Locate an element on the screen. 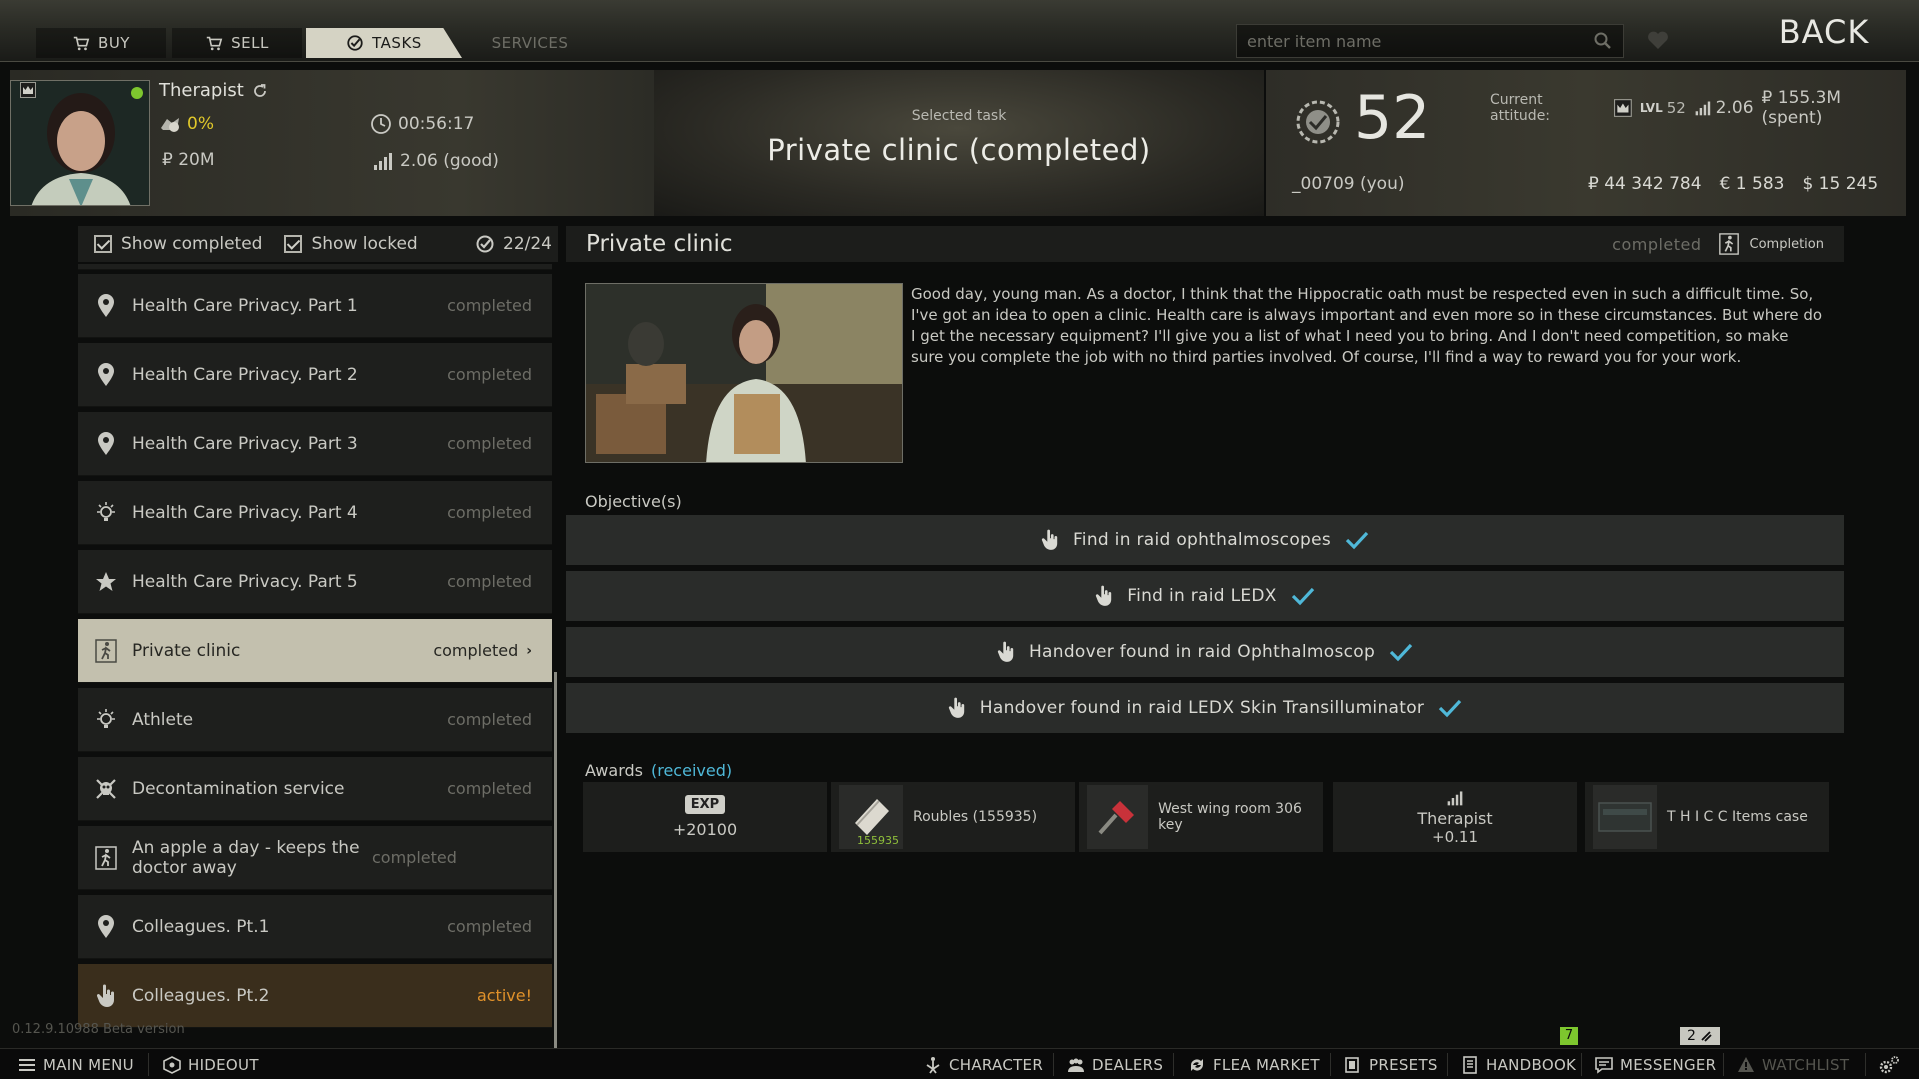 This screenshot has height=1079, width=1919. loyalty-icon is located at coordinates (170, 125).